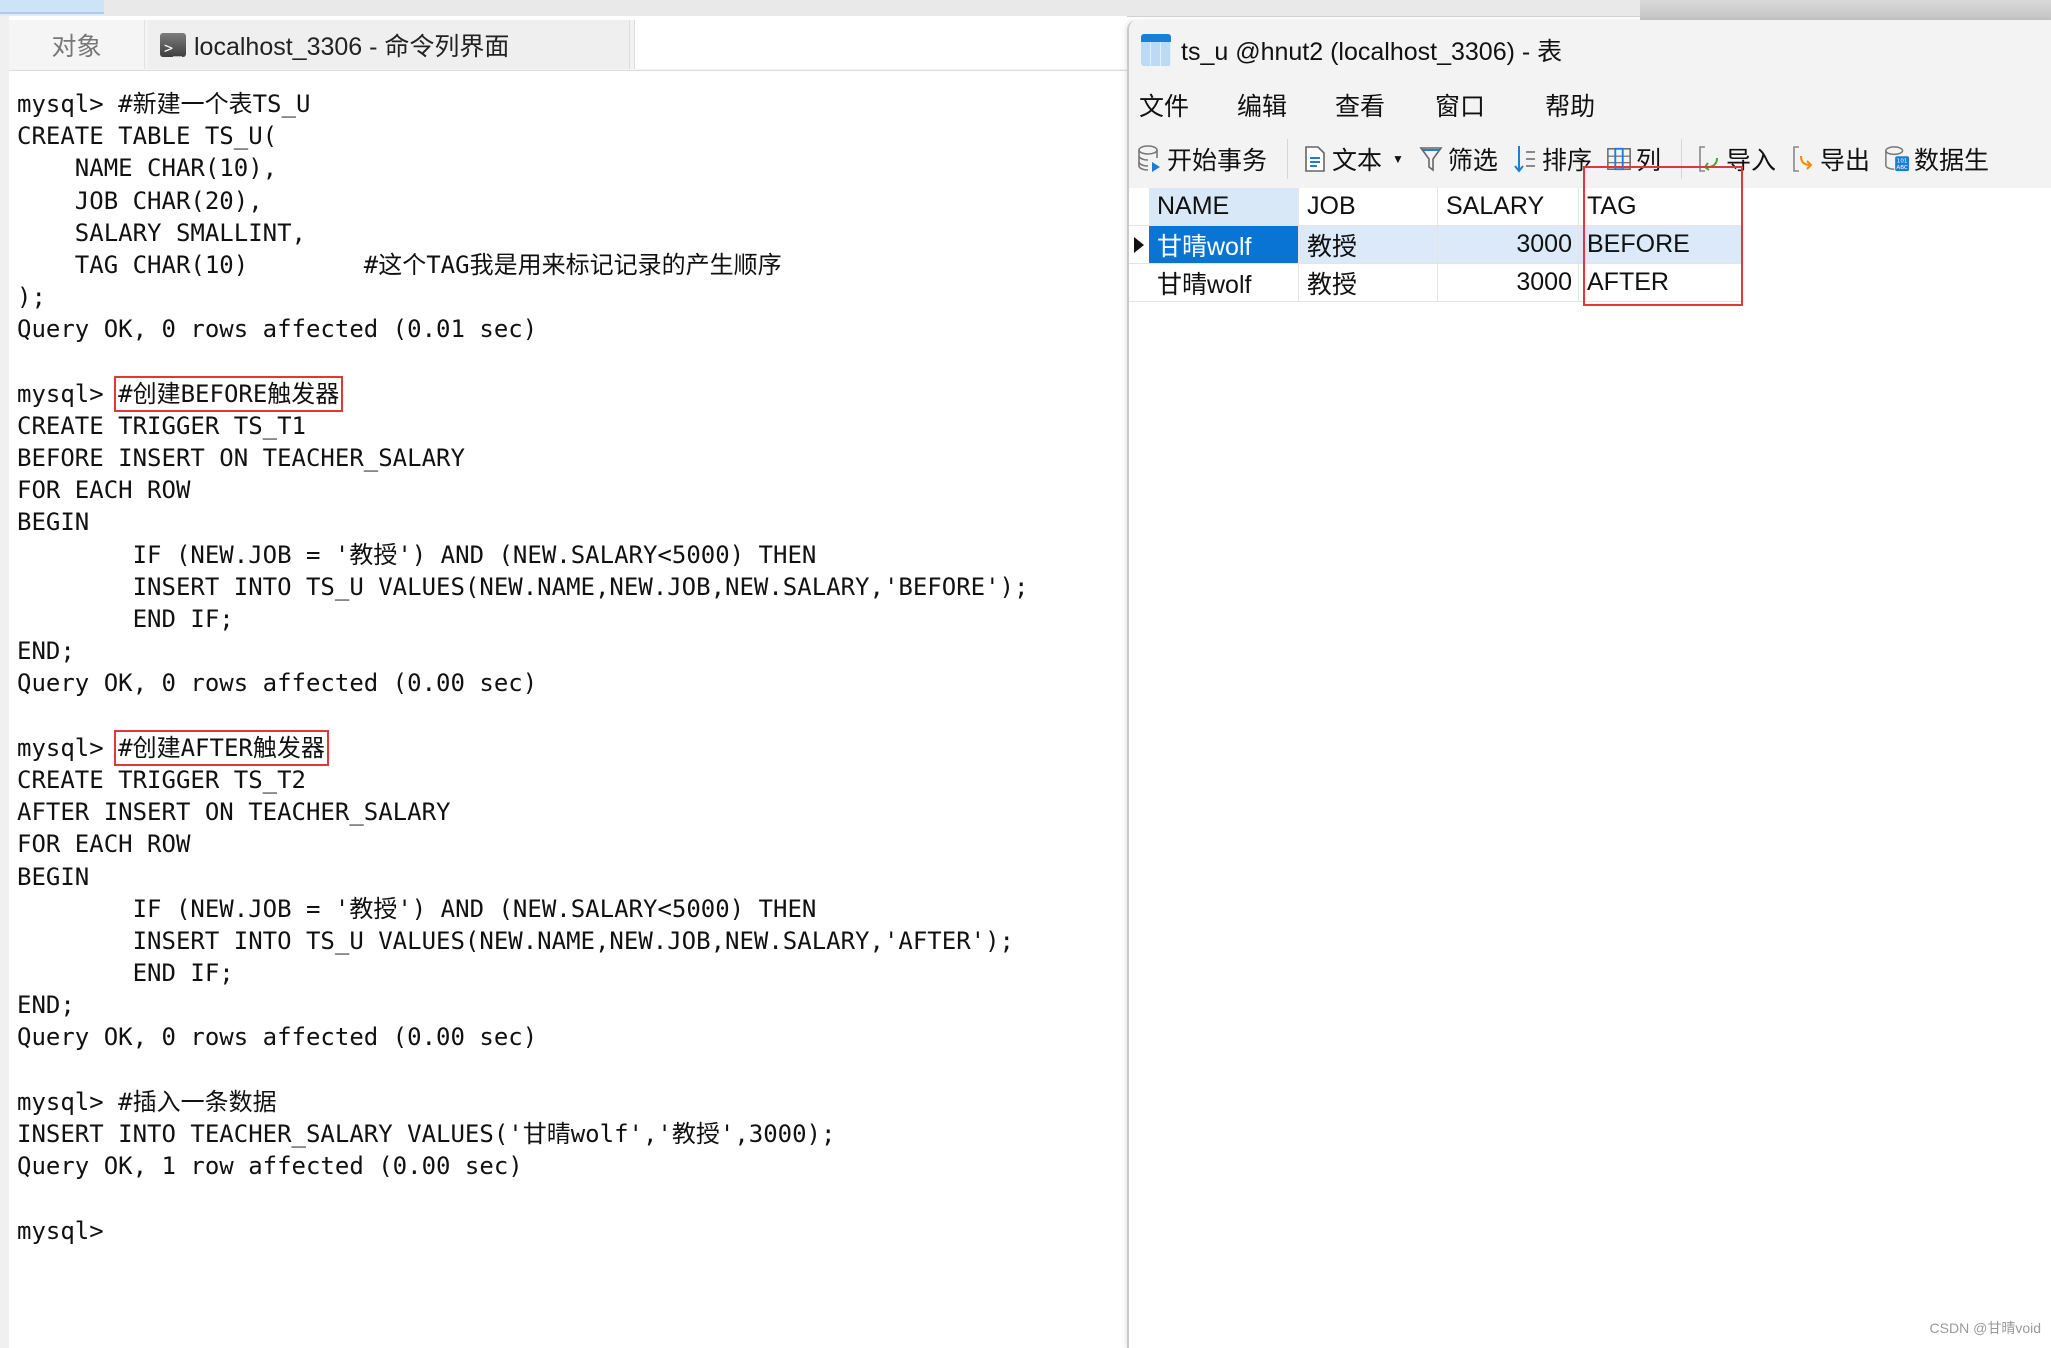  What do you see at coordinates (221, 747) in the screenshot?
I see `highlighted-comment: #创建AFTER触发器` at bounding box center [221, 747].